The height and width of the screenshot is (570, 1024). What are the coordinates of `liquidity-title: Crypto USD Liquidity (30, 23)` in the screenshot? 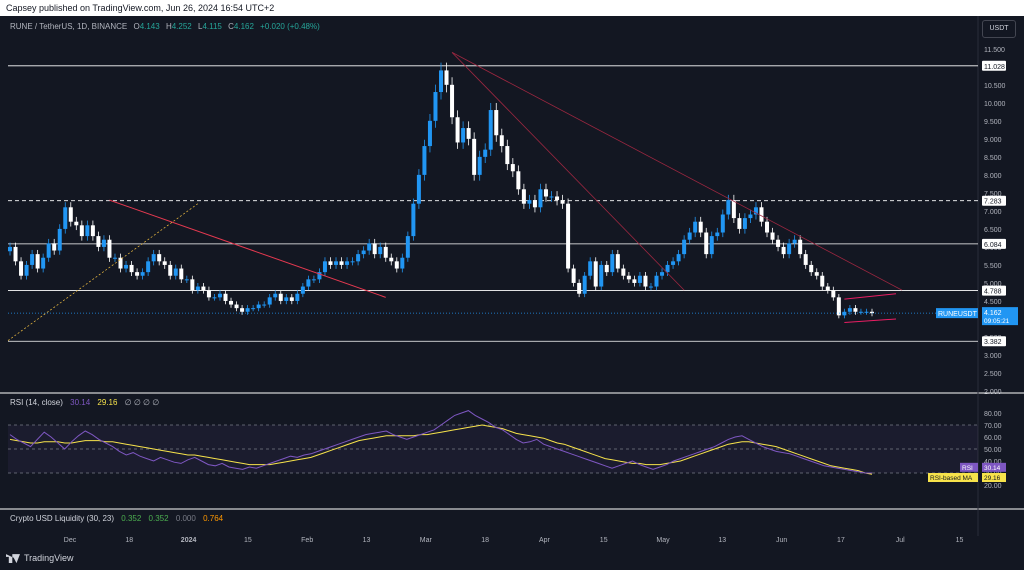 It's located at (62, 518).